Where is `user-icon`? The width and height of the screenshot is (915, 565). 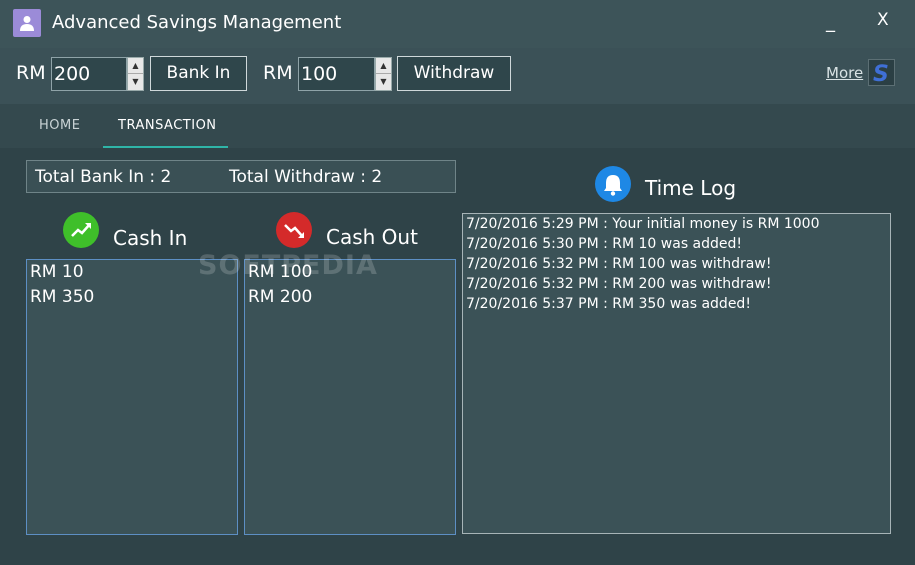 user-icon is located at coordinates (27, 23).